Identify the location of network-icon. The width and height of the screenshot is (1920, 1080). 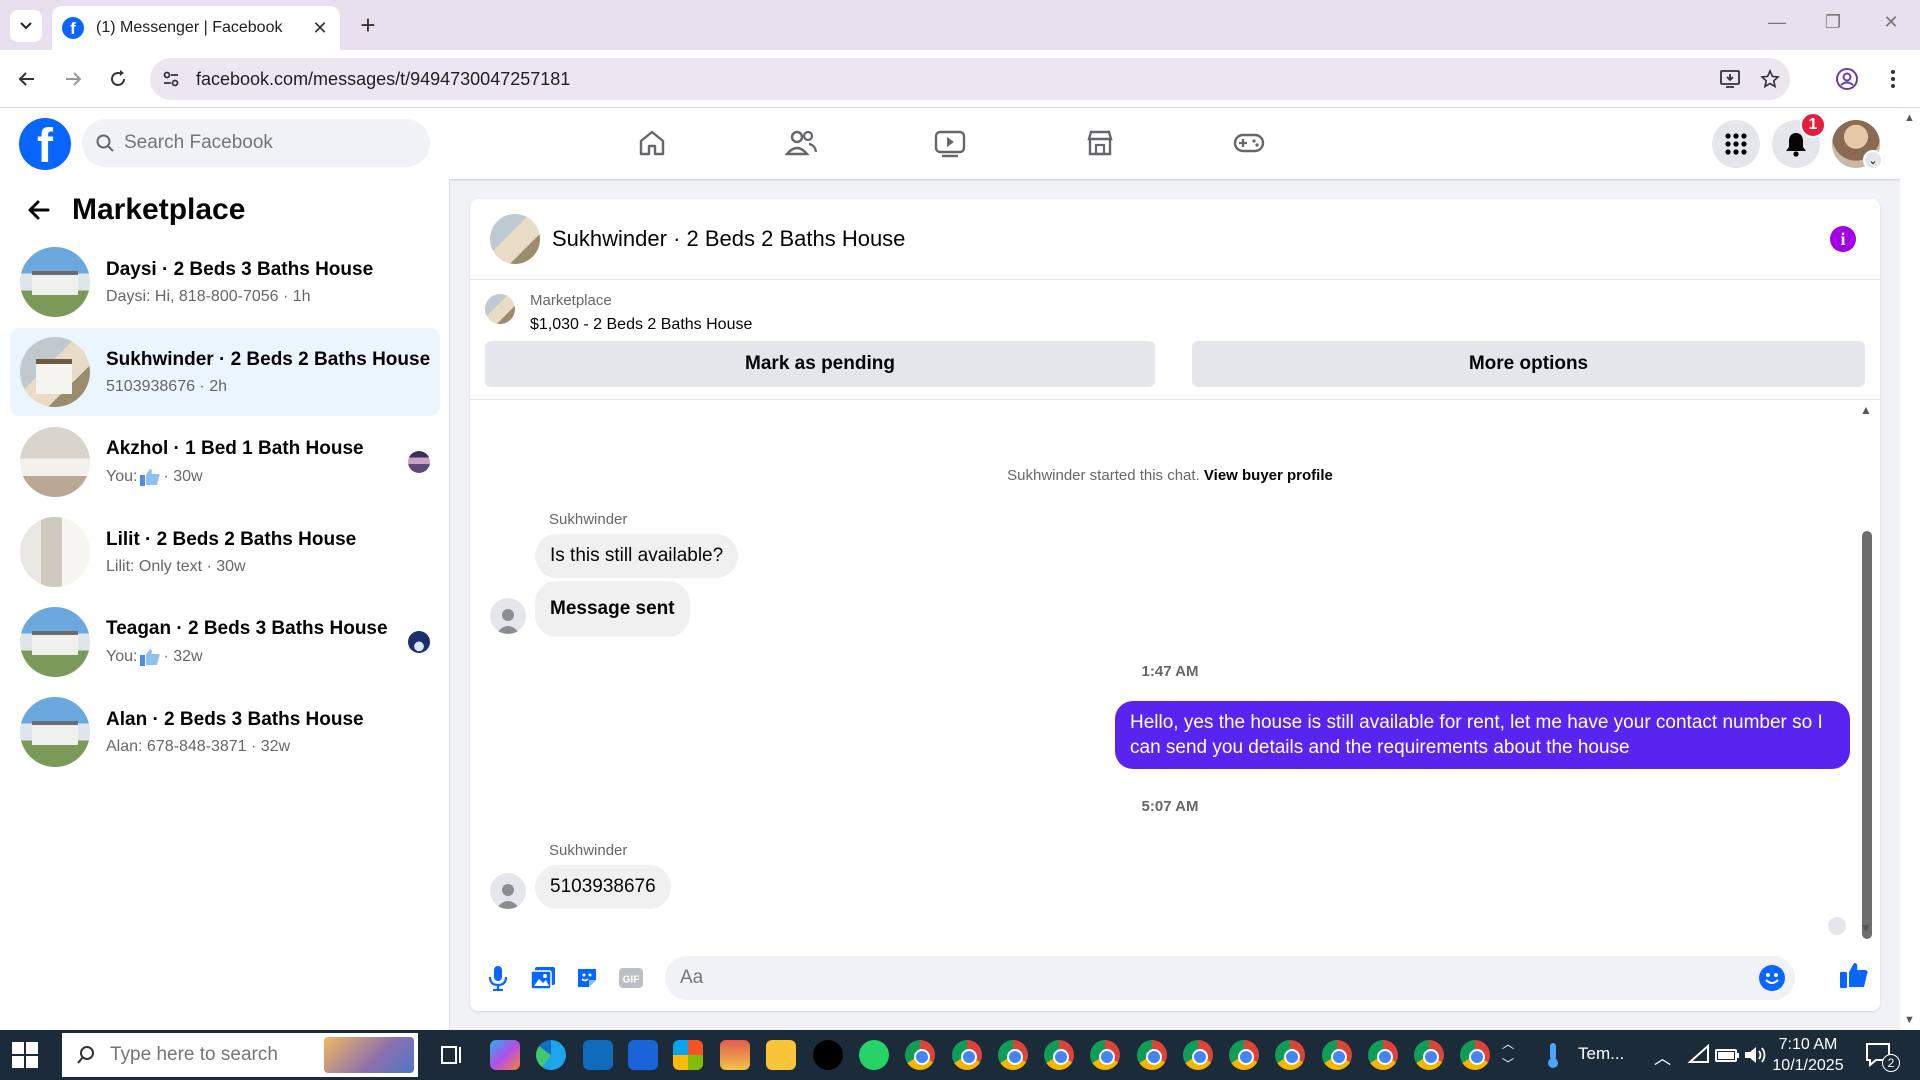
(1699, 1055).